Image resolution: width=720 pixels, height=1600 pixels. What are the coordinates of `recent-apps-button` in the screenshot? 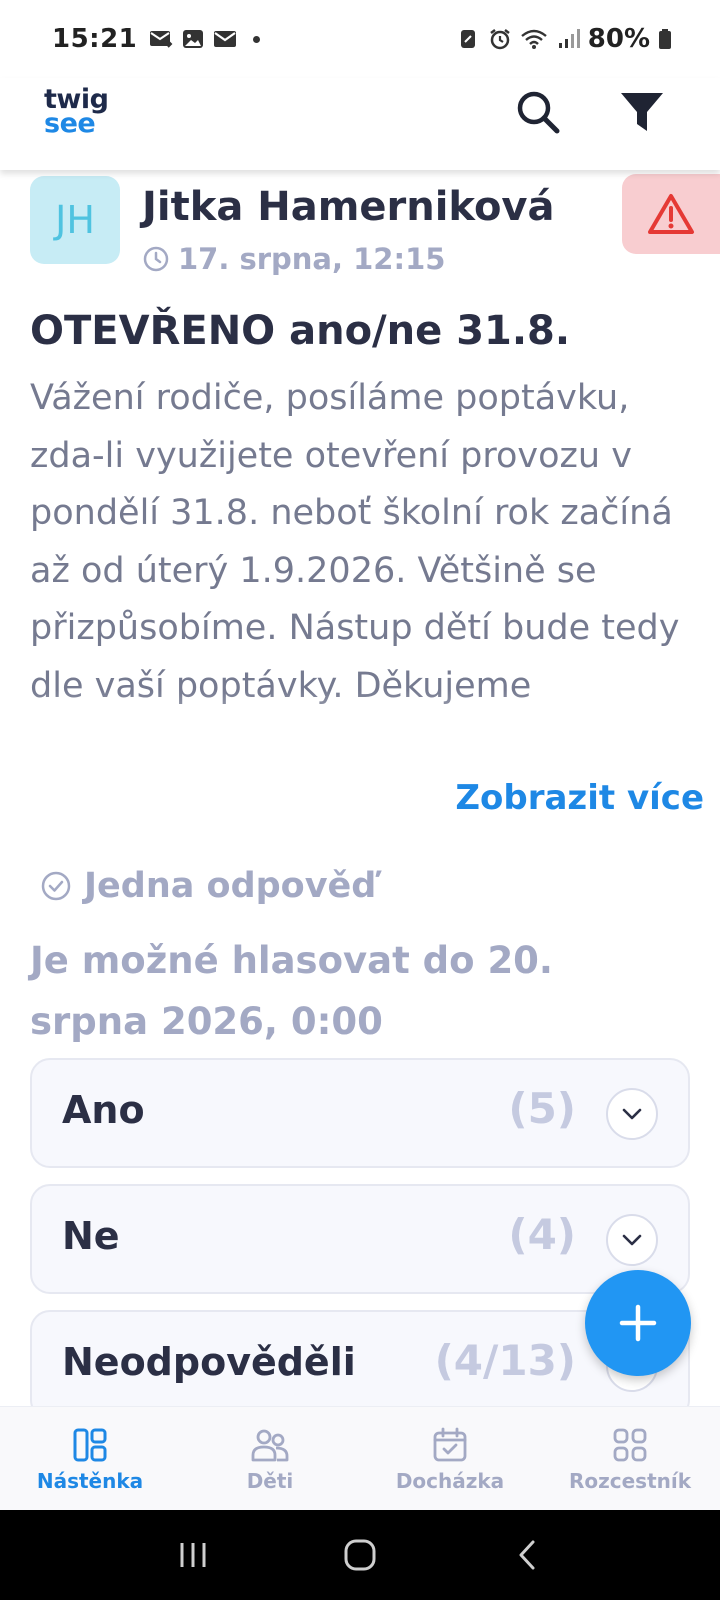 It's located at (193, 1555).